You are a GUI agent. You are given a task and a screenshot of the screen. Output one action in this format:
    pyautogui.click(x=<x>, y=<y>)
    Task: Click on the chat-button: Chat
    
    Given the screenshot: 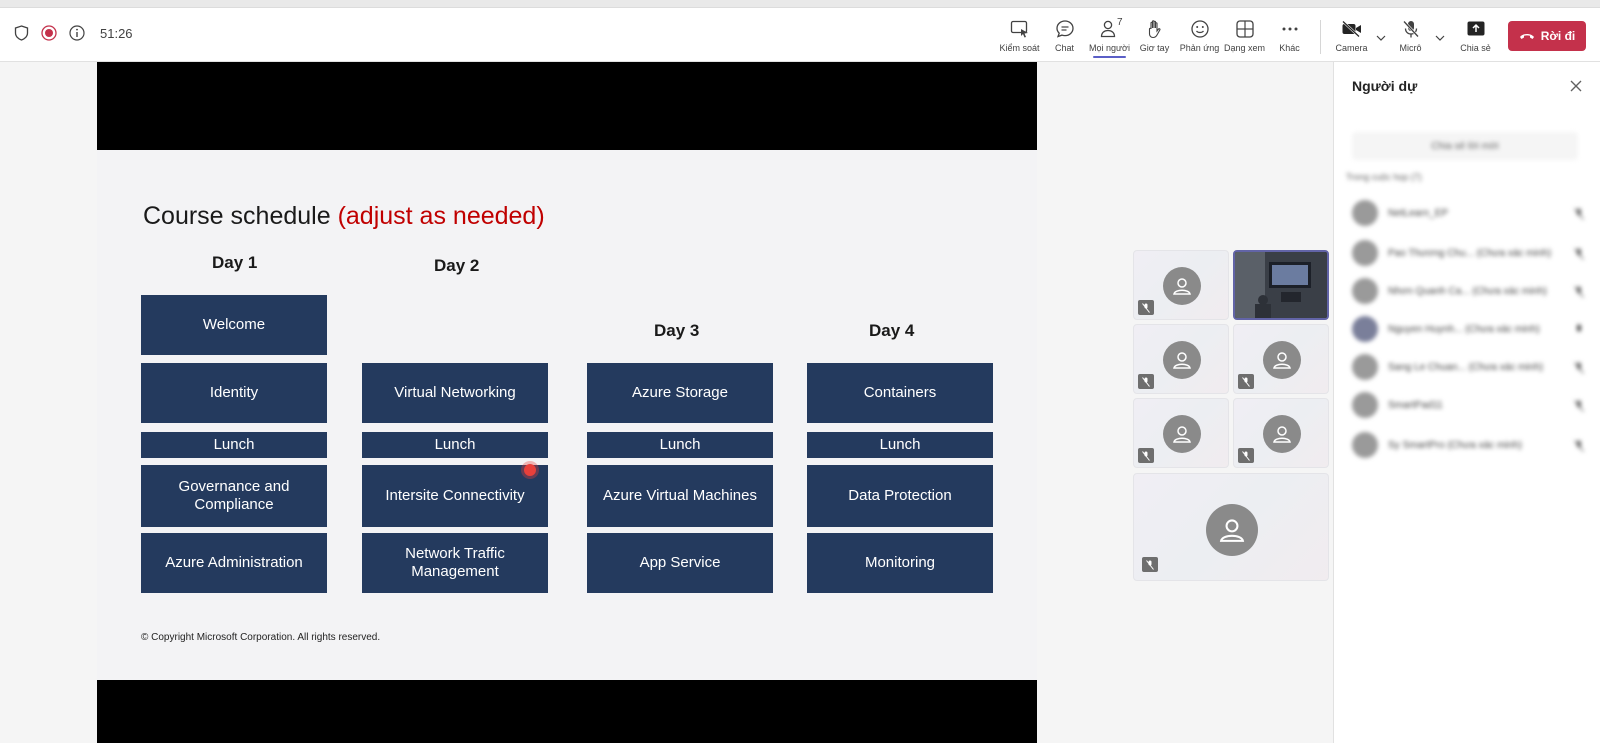 What is the action you would take?
    pyautogui.click(x=1064, y=36)
    